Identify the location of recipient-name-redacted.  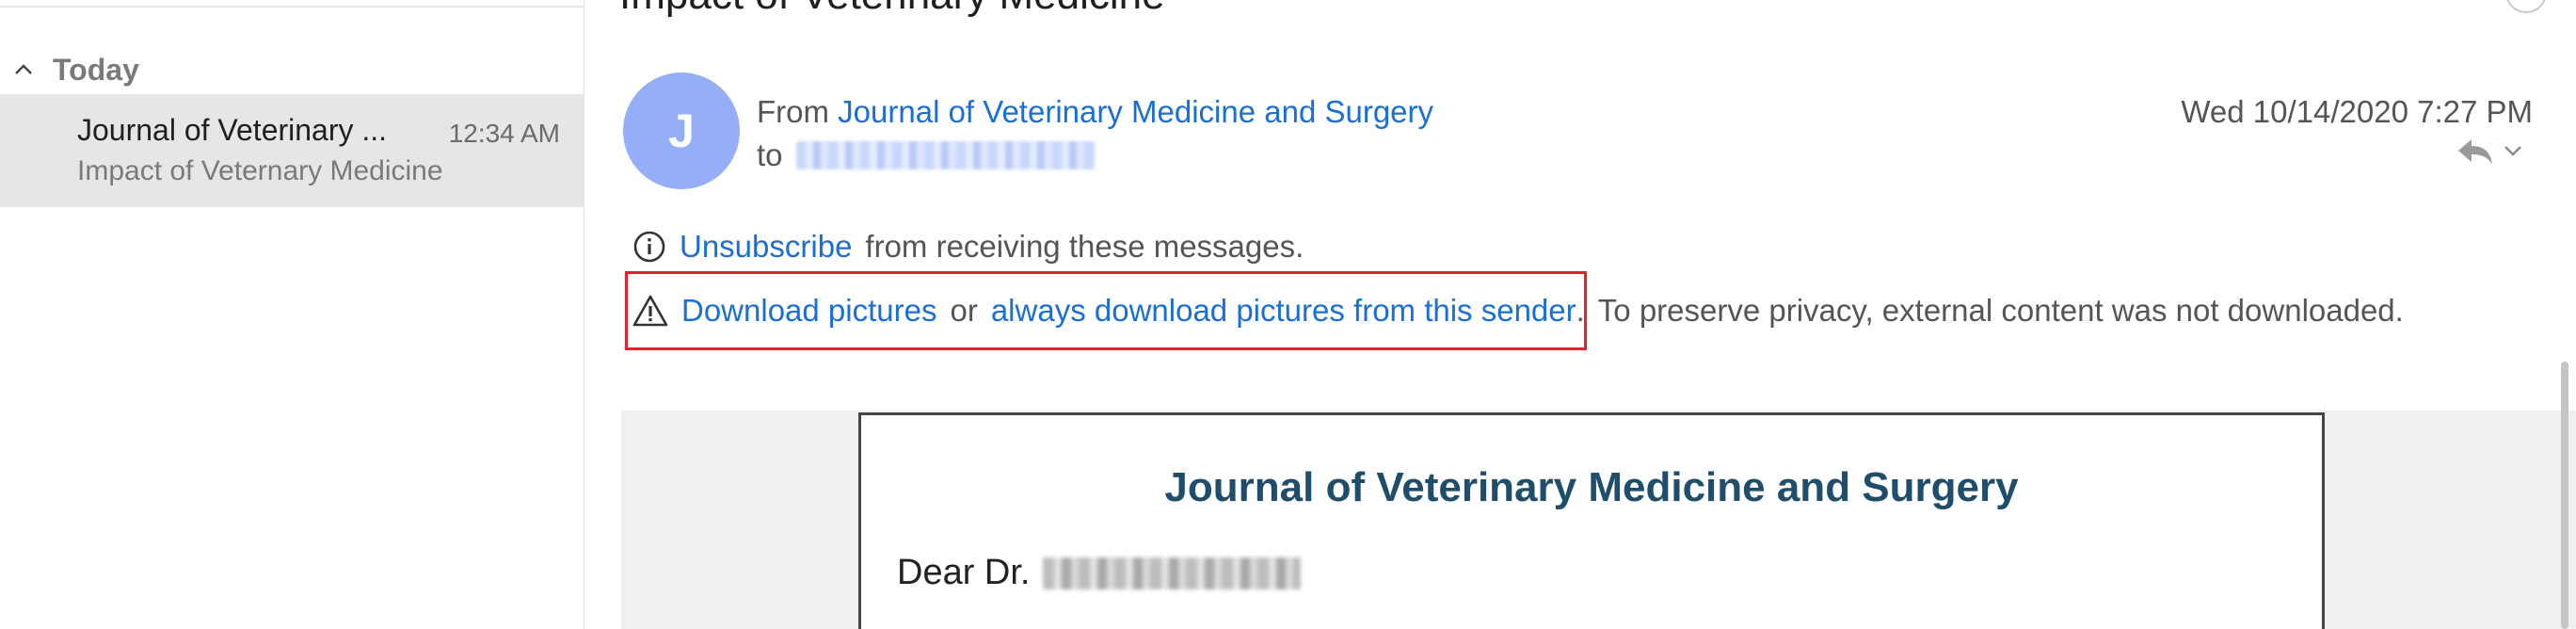
(1172, 572).